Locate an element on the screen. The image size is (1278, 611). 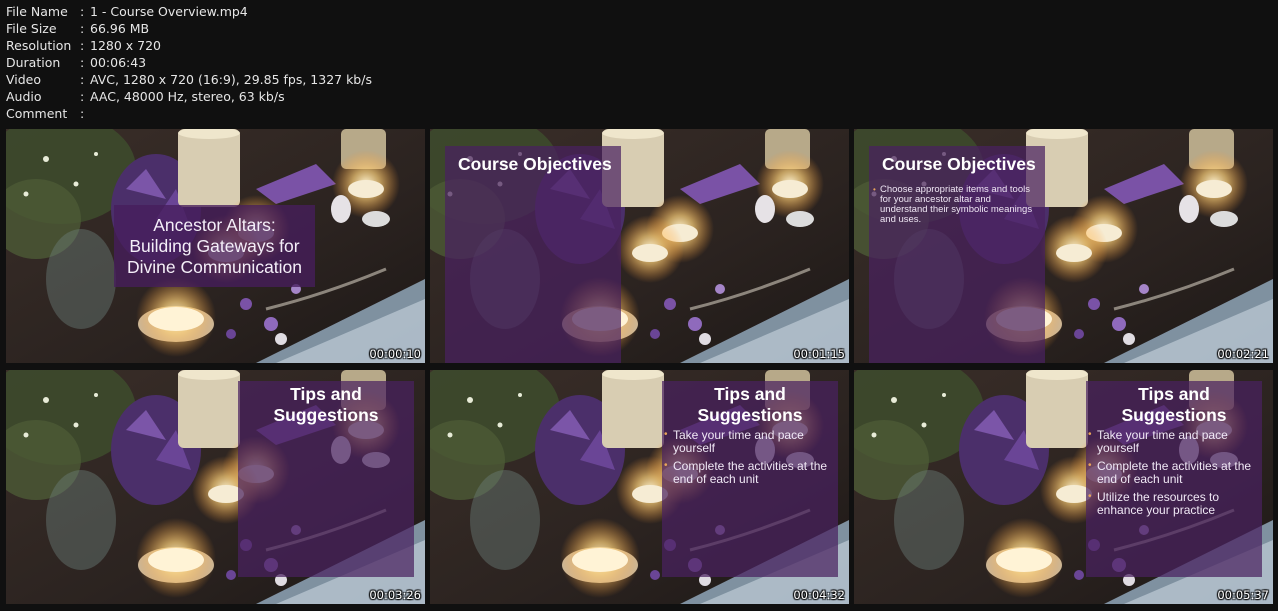
info-row-audio: Audio: AAC, 48000 Hz, stereo, 63 kb/s is located at coordinates (189, 96).